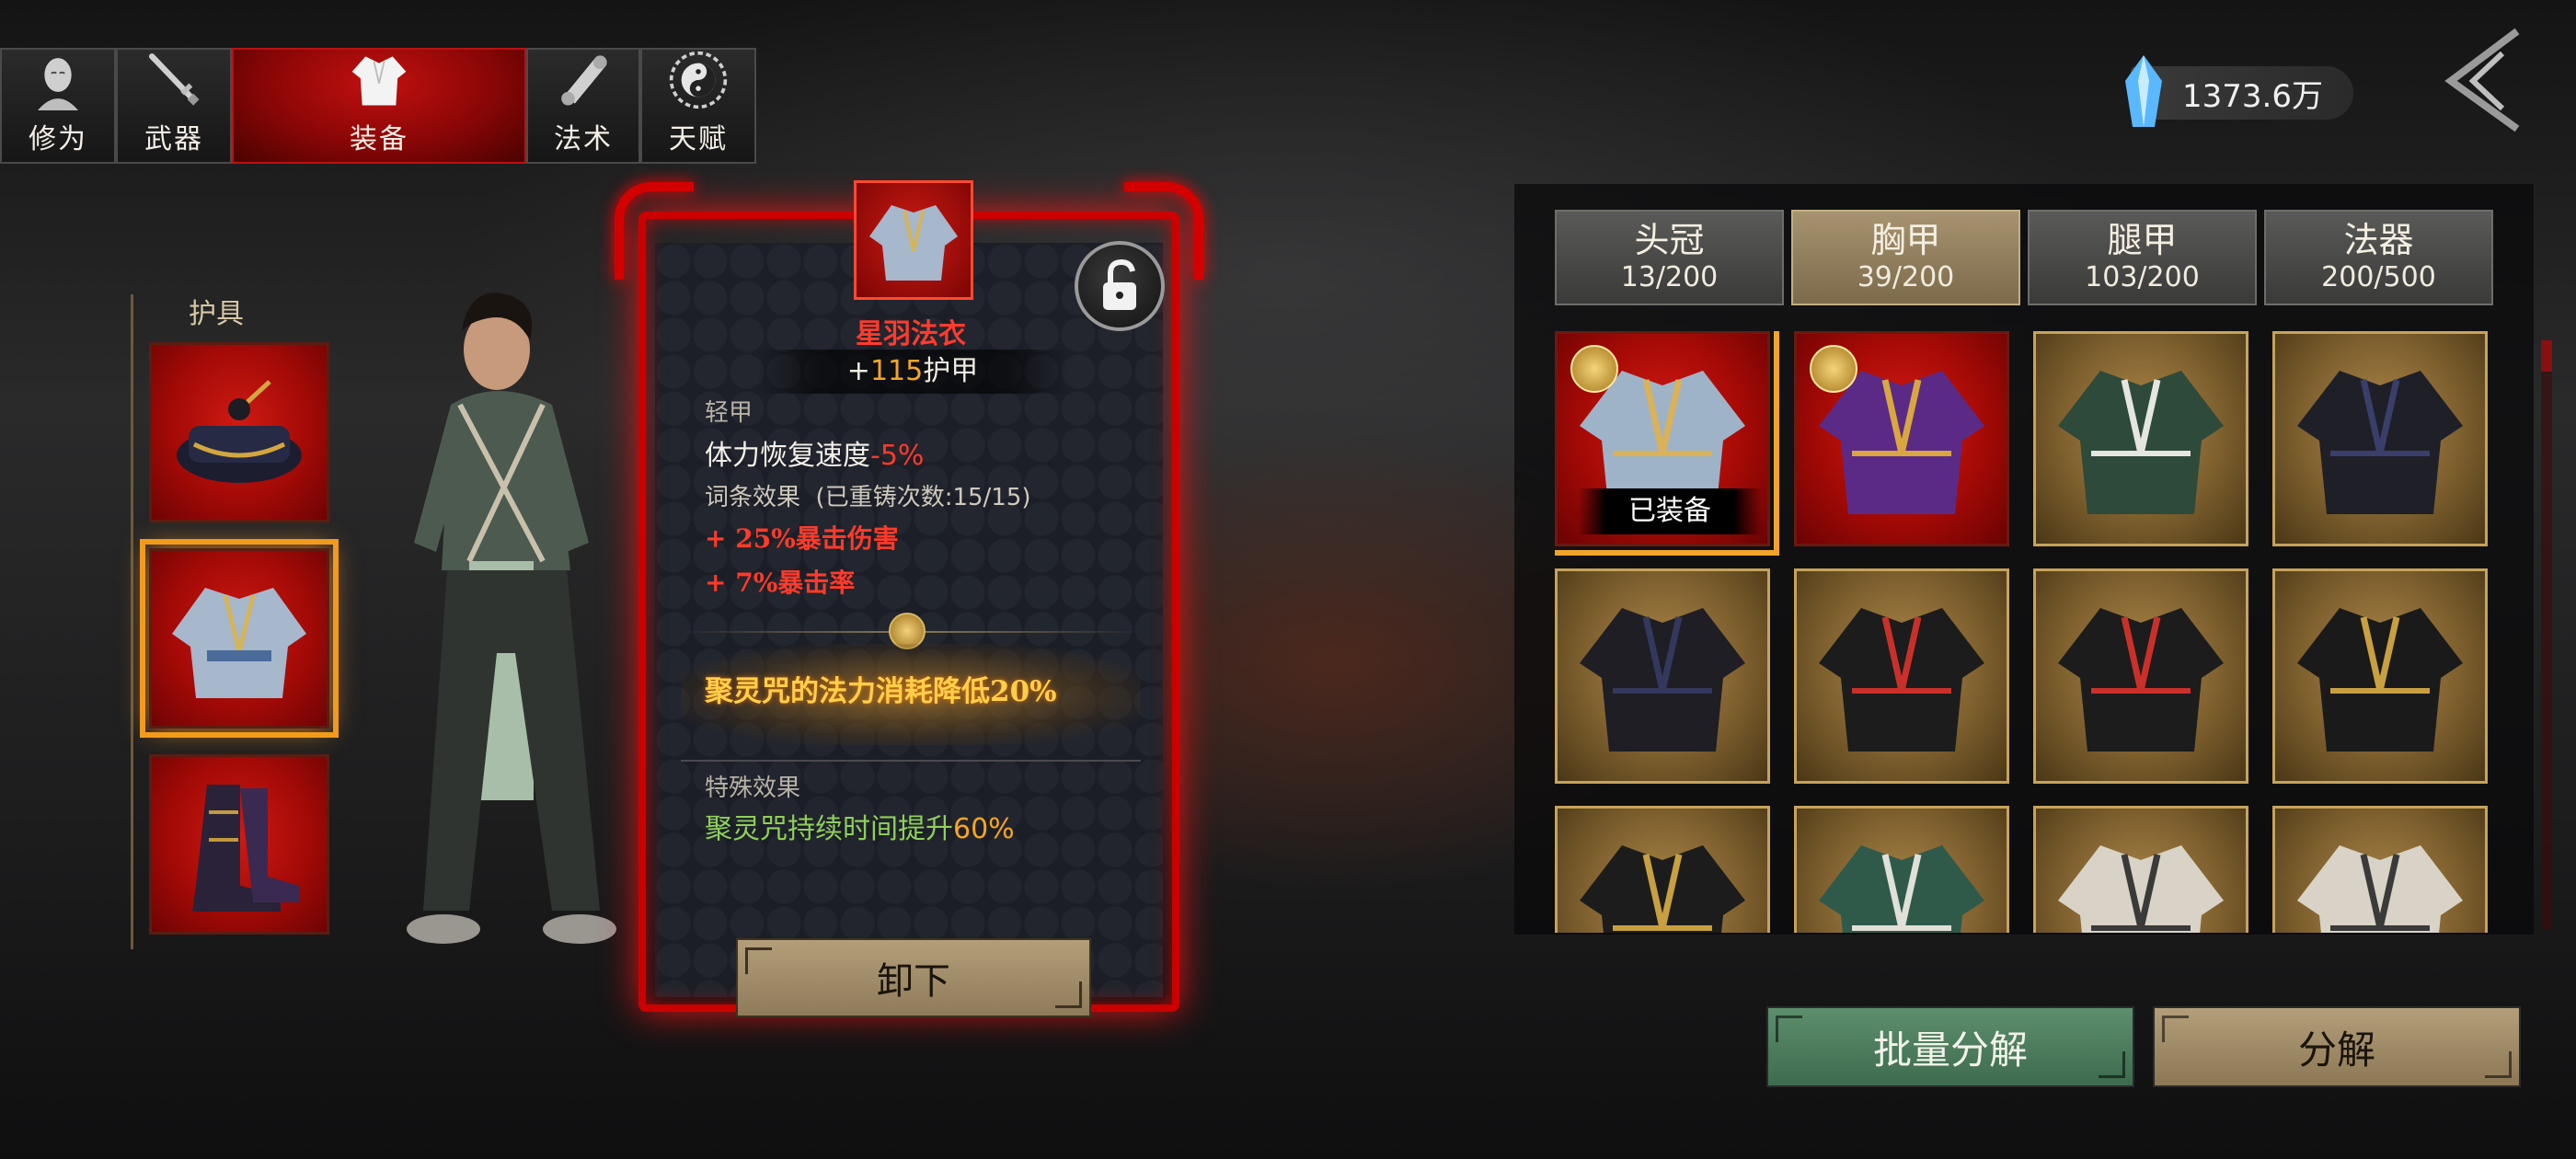 This screenshot has height=1159, width=2576. What do you see at coordinates (1906, 277) in the screenshot?
I see `category-count: 39/200` at bounding box center [1906, 277].